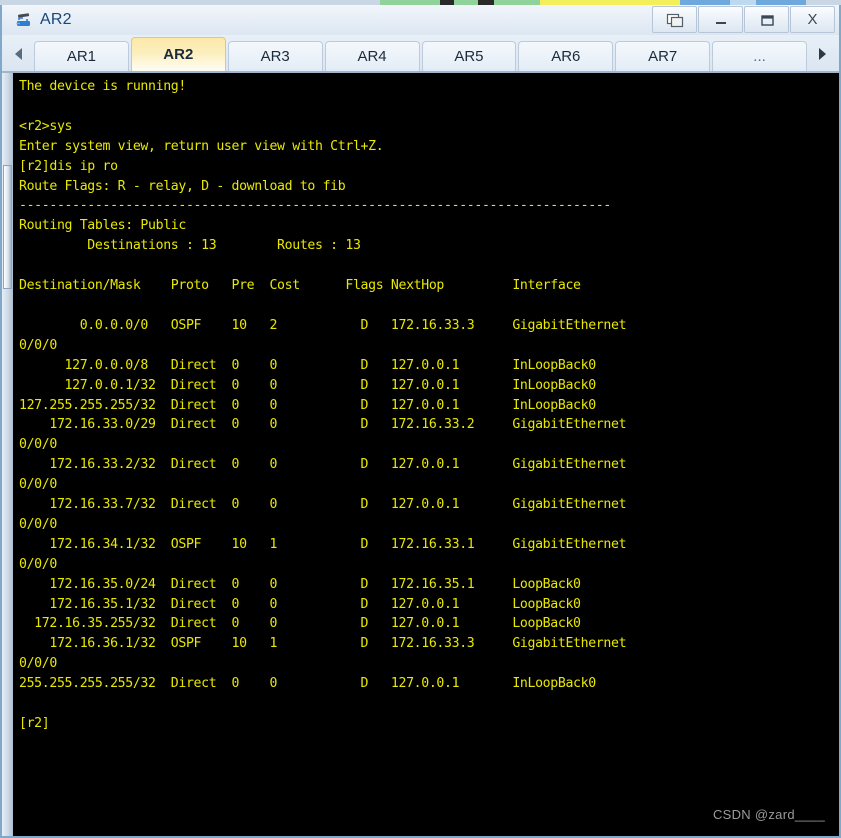 This screenshot has height=838, width=841. Describe the element at coordinates (56, 19) in the screenshot. I see `window-title: AR2` at that location.